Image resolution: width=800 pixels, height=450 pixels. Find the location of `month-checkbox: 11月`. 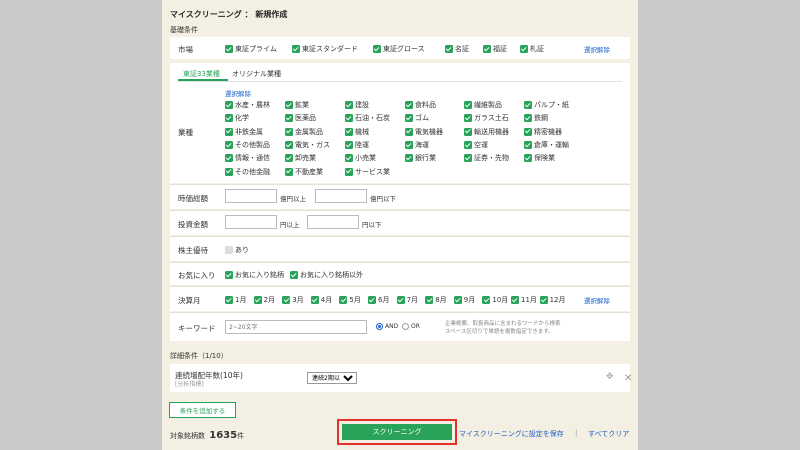

month-checkbox: 11月 is located at coordinates (524, 300).